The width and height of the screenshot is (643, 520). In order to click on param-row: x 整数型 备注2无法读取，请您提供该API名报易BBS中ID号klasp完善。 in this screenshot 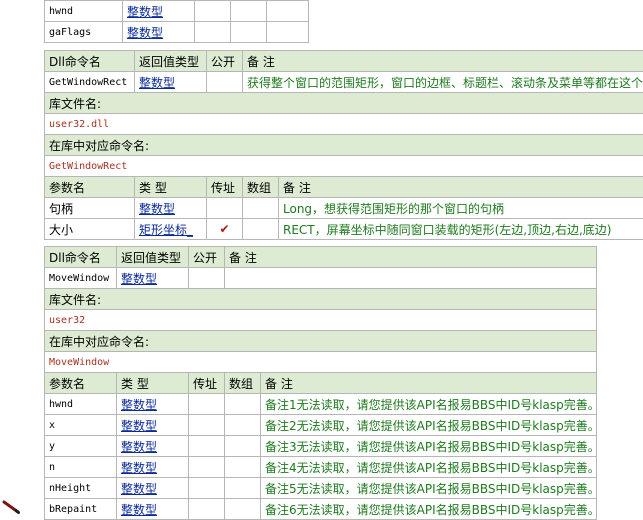, I will do `click(321, 425)`.